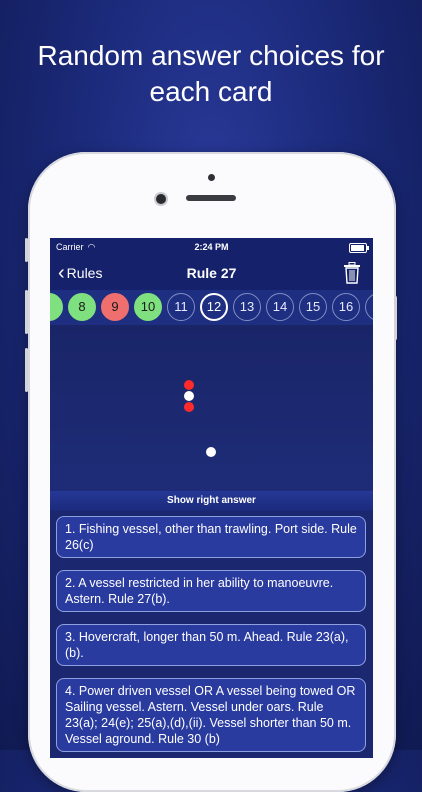 This screenshot has width=422, height=792. What do you see at coordinates (247, 307) in the screenshot?
I see `card-chip: 13` at bounding box center [247, 307].